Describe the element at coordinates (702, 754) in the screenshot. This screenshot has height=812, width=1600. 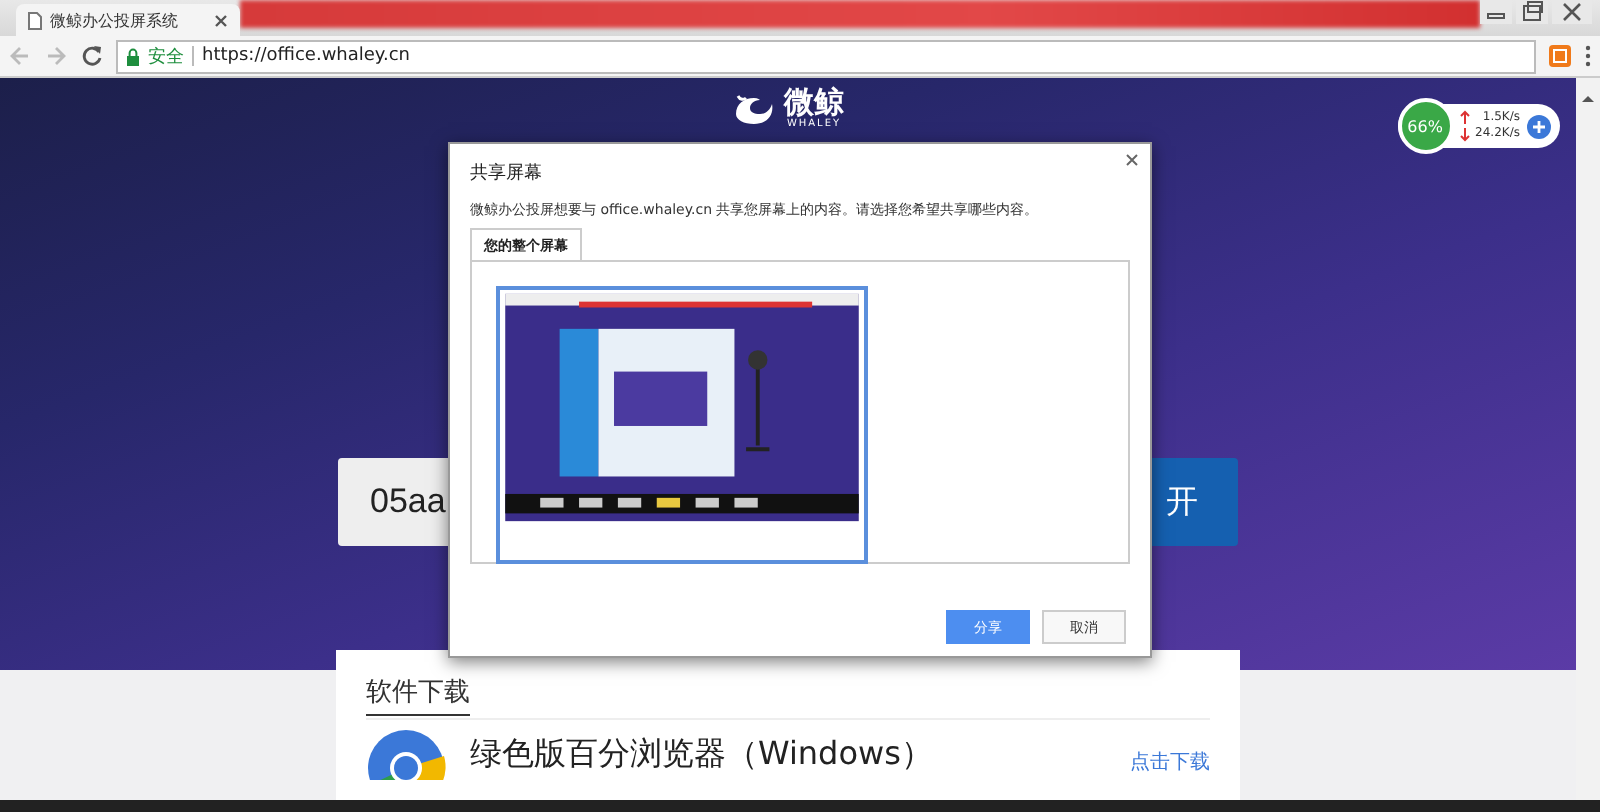
I see `software-name: 绿色版百分浏览器（Windows）` at that location.